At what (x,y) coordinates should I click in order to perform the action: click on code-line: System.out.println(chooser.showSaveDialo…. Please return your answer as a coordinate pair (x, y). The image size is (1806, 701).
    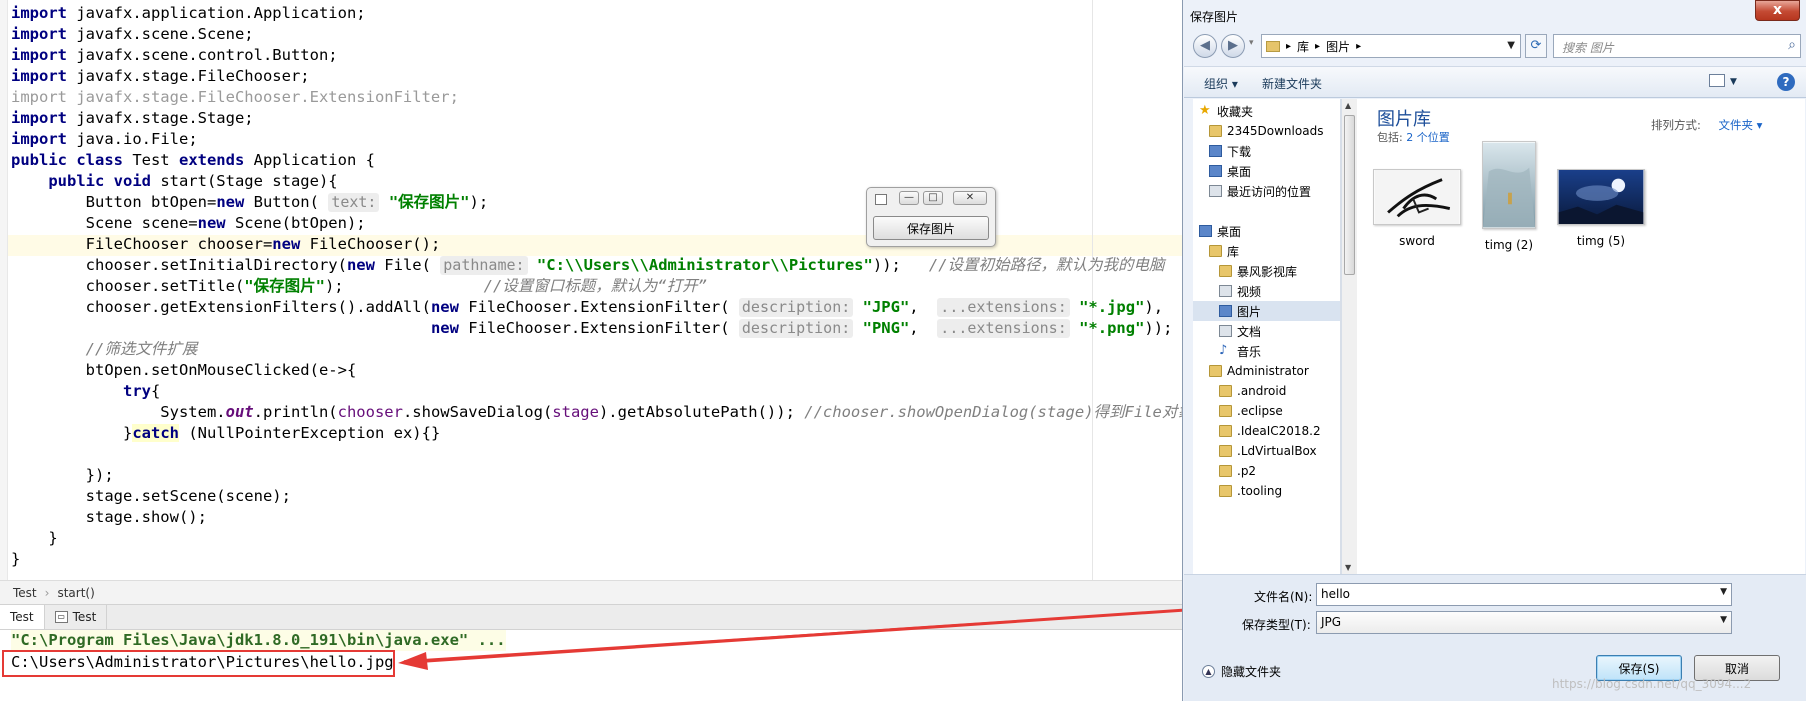
    Looking at the image, I should click on (602, 412).